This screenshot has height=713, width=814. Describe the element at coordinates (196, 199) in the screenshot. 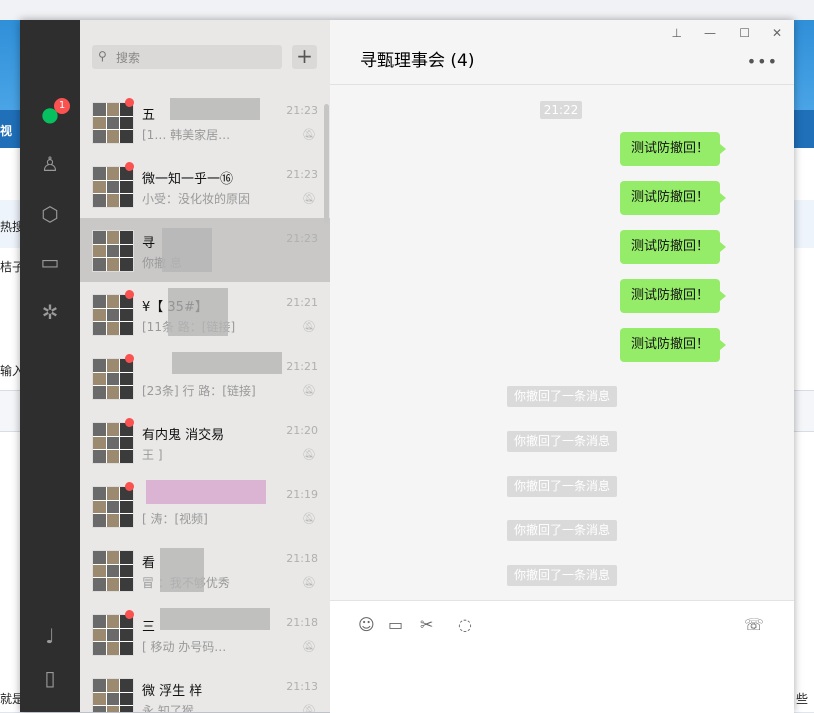

I see `conversation-preview: 小受：没化妆的原因` at that location.